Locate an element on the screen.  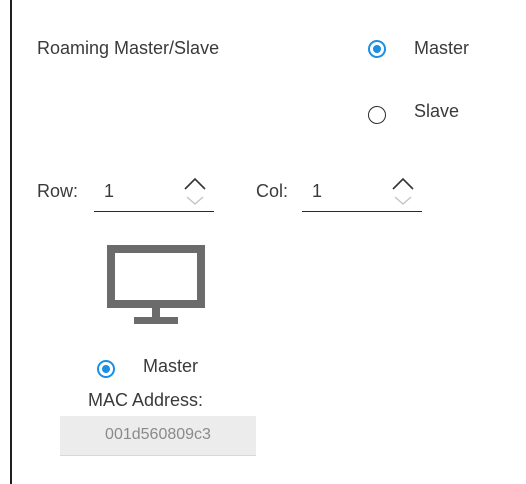
panel-left-border is located at coordinates (11, 242).